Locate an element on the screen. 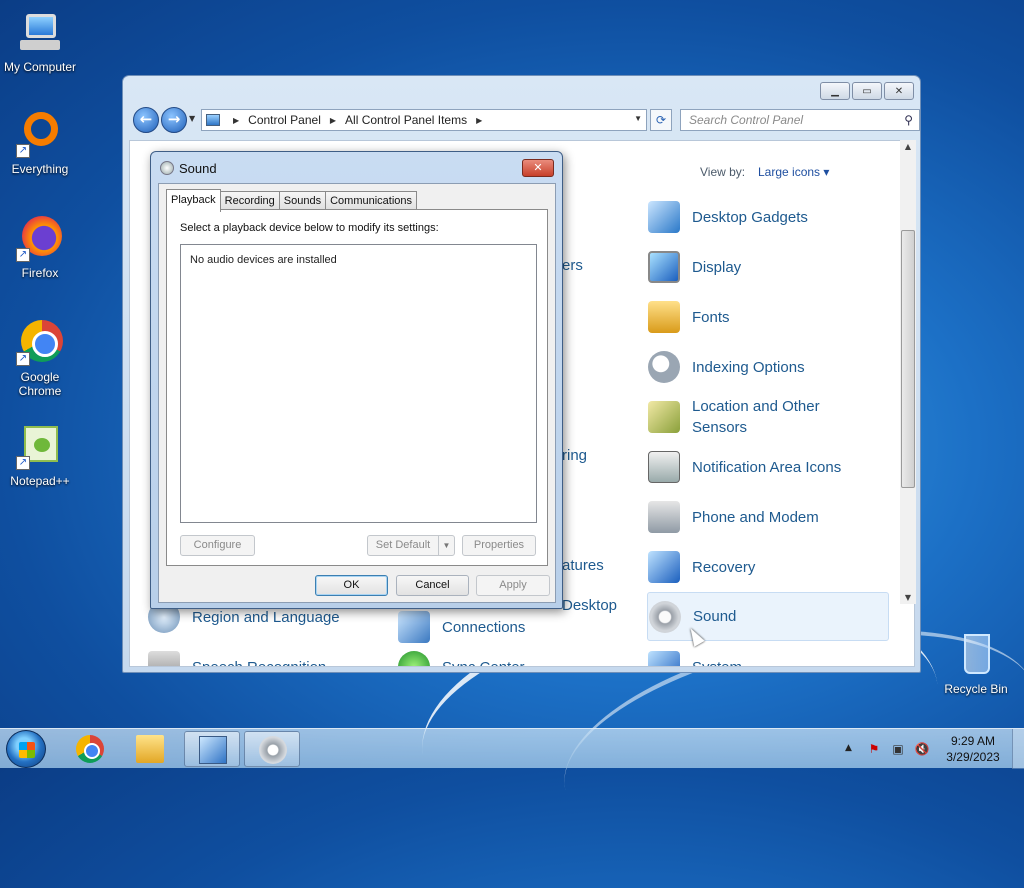 The width and height of the screenshot is (1024, 888). cp-item-label: Speech Recognition is located at coordinates (259, 662).